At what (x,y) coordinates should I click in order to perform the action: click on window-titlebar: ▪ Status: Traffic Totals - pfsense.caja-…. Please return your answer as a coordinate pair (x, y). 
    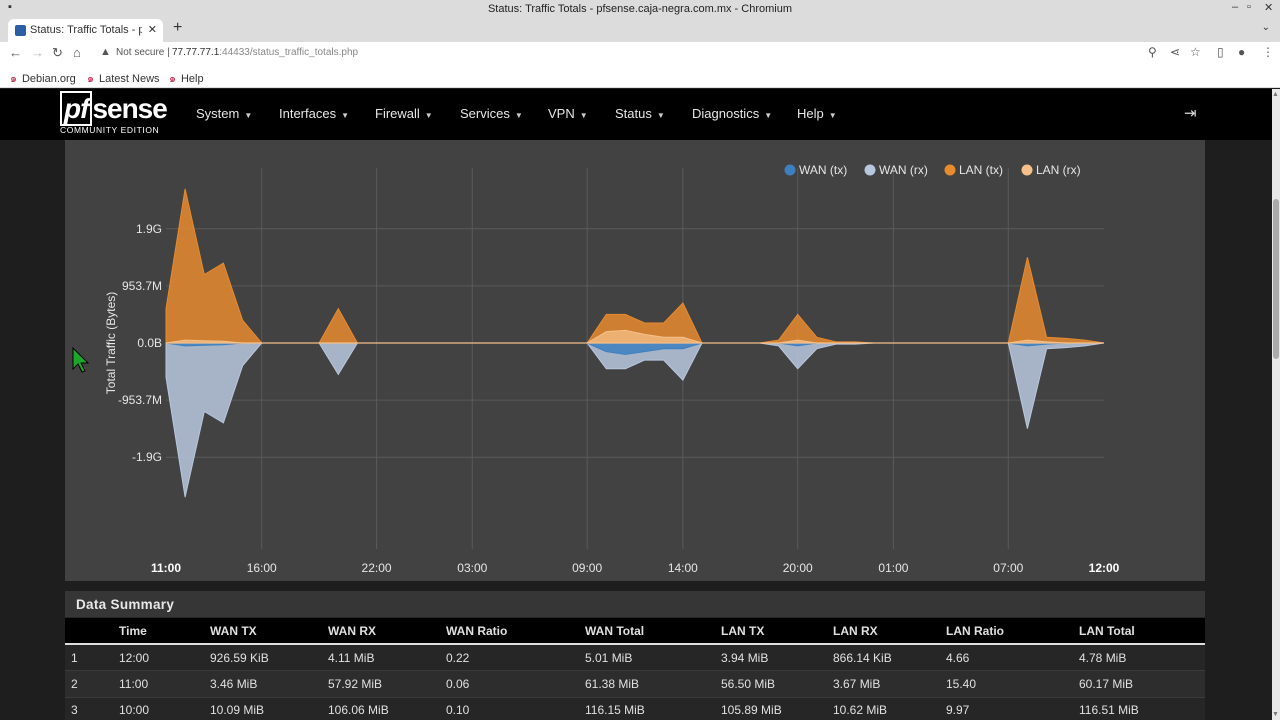
    Looking at the image, I should click on (640, 9).